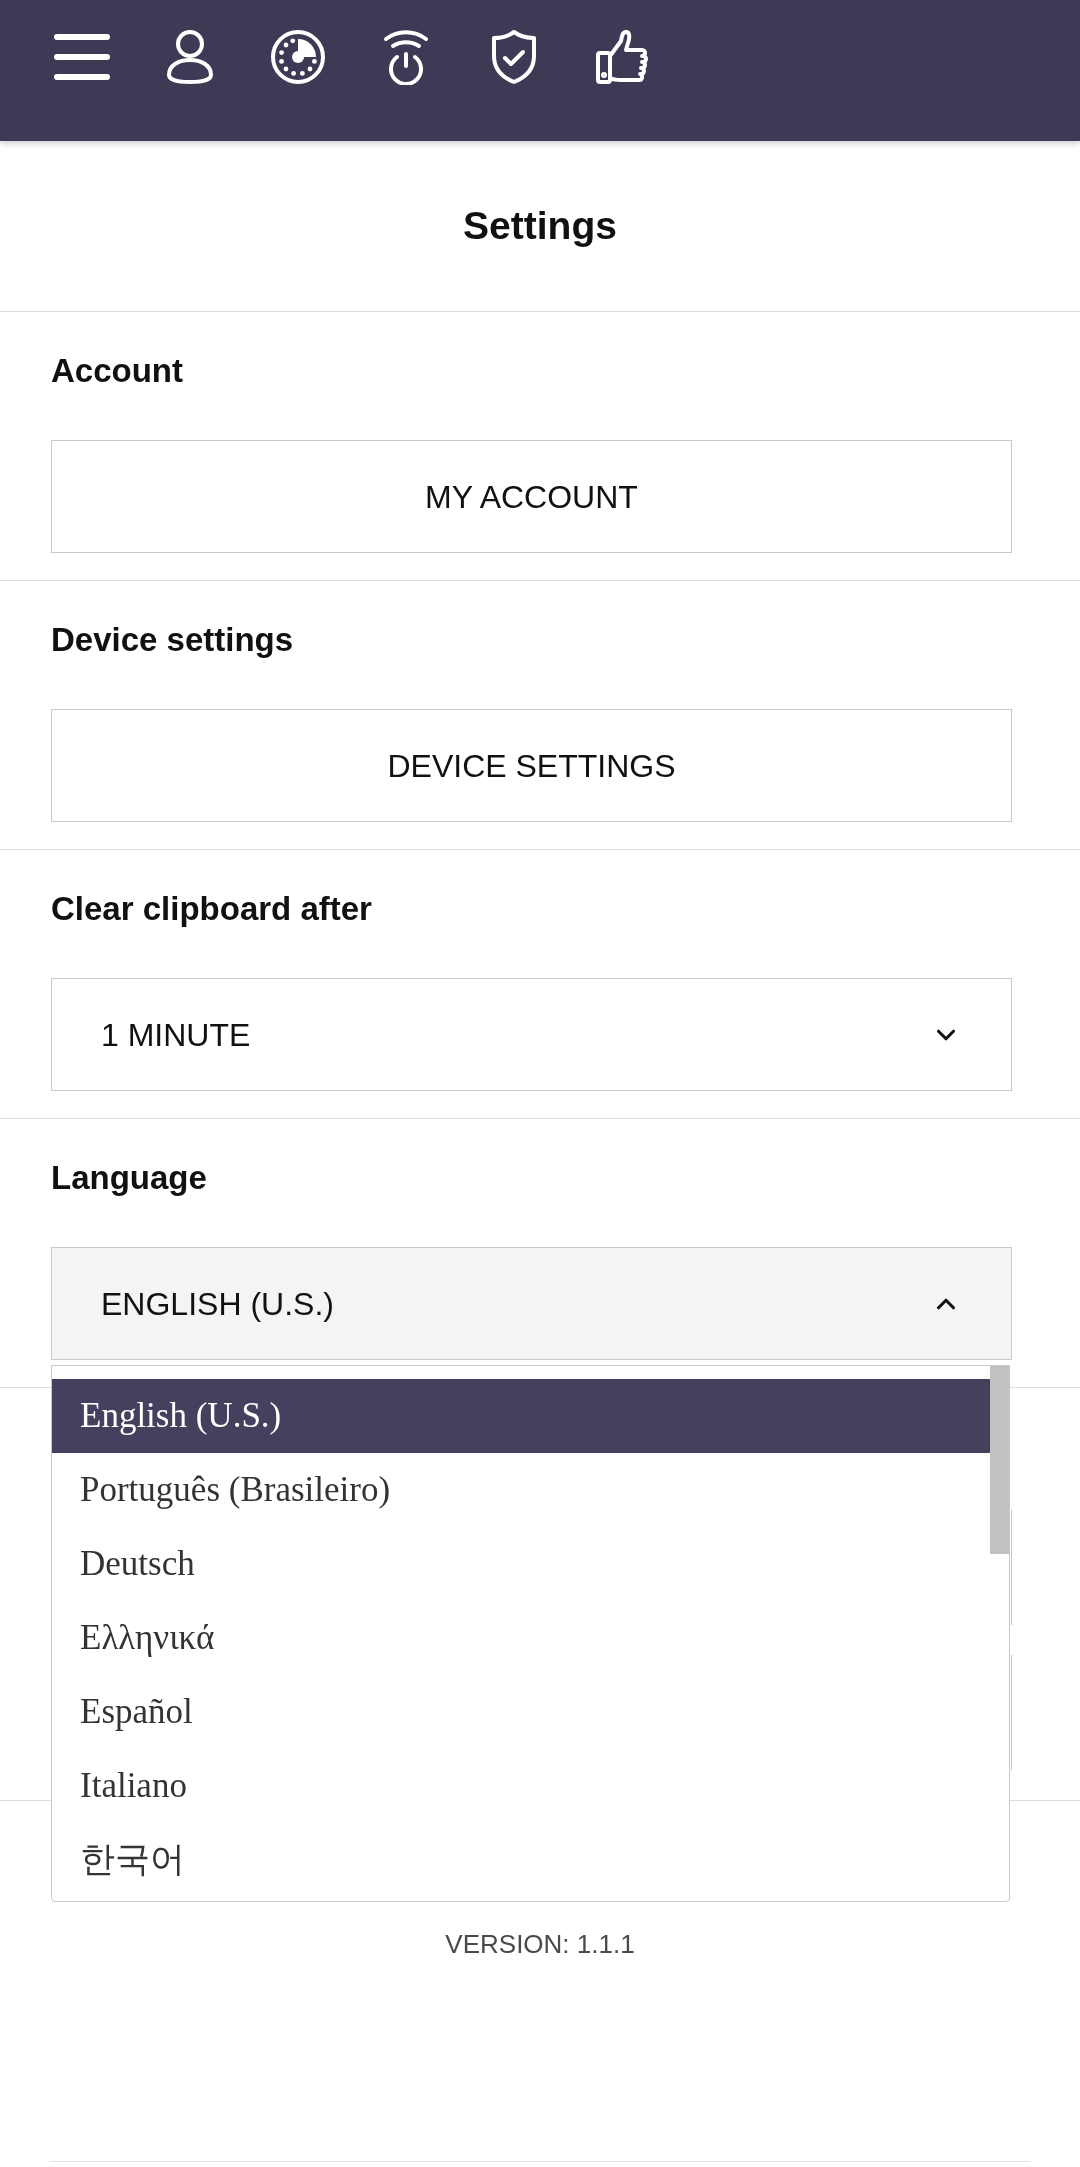  I want to click on user-icon, so click(190, 57).